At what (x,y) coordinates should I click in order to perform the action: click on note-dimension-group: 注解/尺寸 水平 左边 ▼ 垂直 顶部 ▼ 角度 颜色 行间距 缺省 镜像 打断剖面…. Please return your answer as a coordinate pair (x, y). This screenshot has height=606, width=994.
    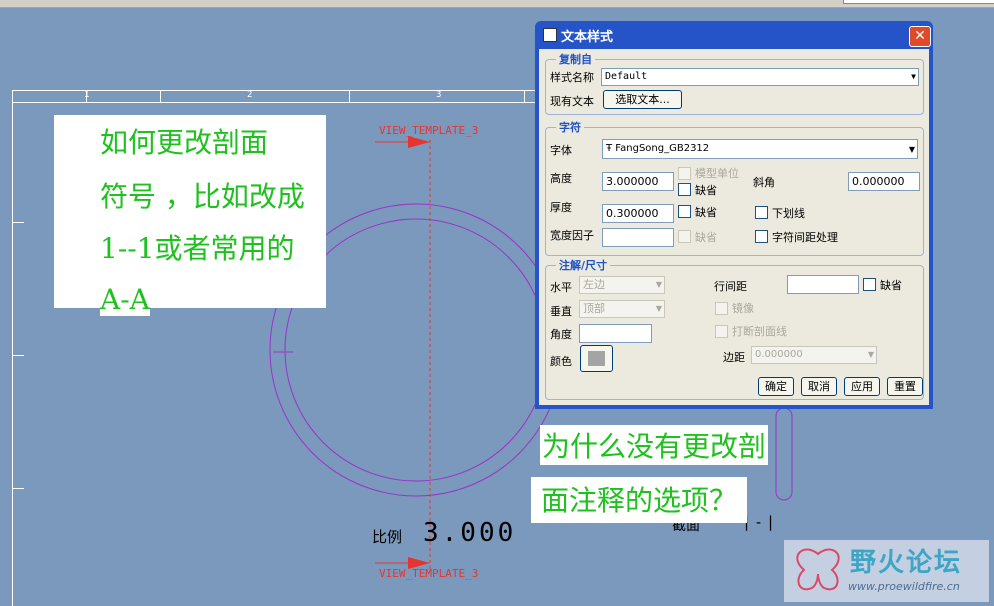
    Looking at the image, I should click on (734, 328).